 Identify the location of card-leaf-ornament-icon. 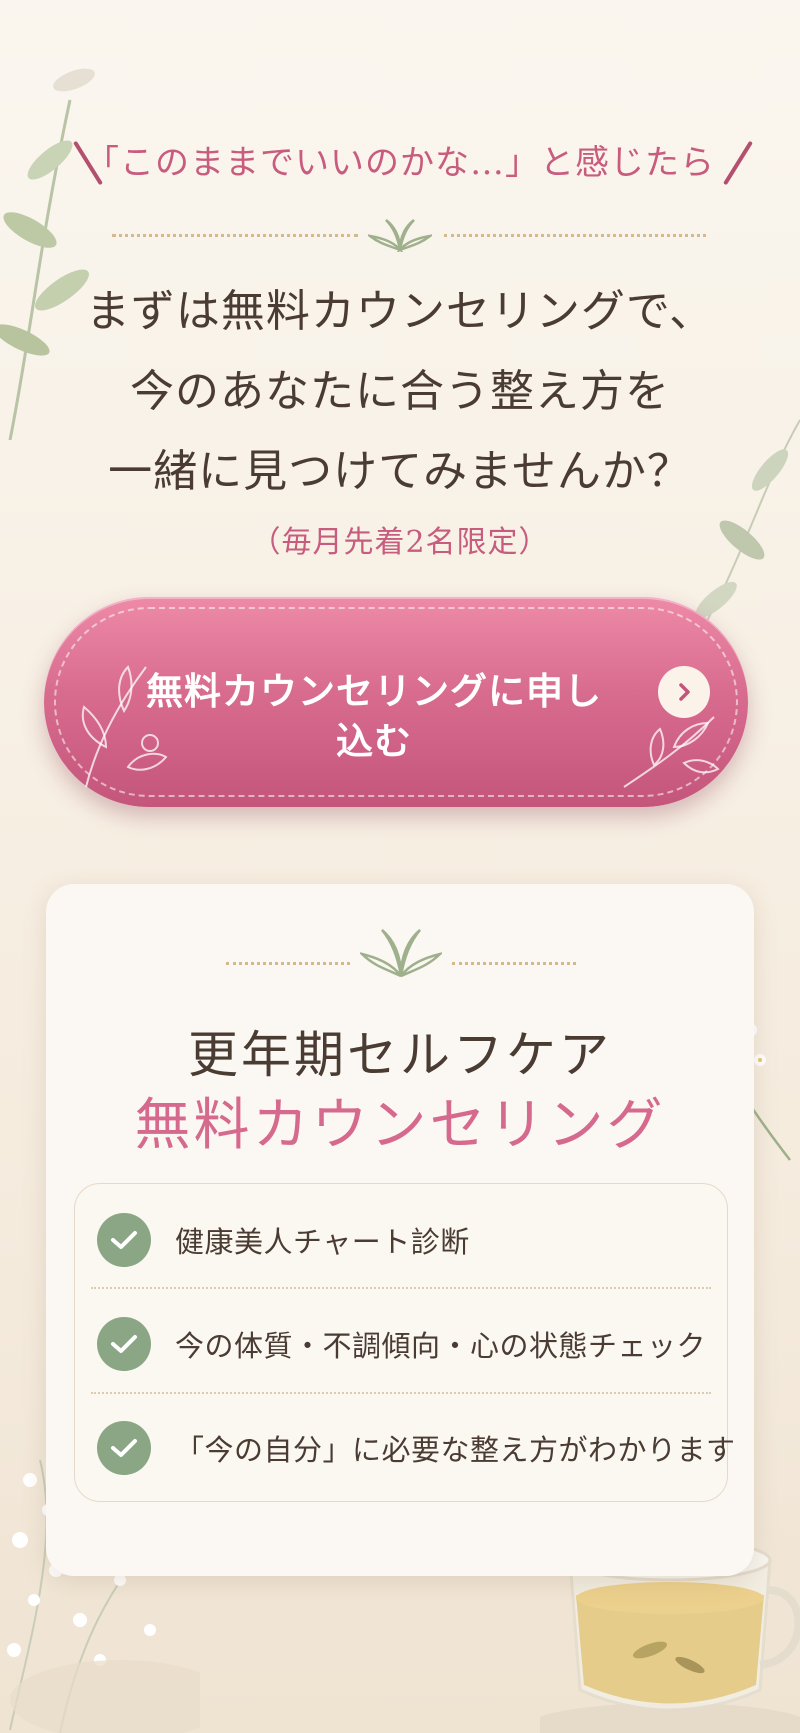
(401, 953).